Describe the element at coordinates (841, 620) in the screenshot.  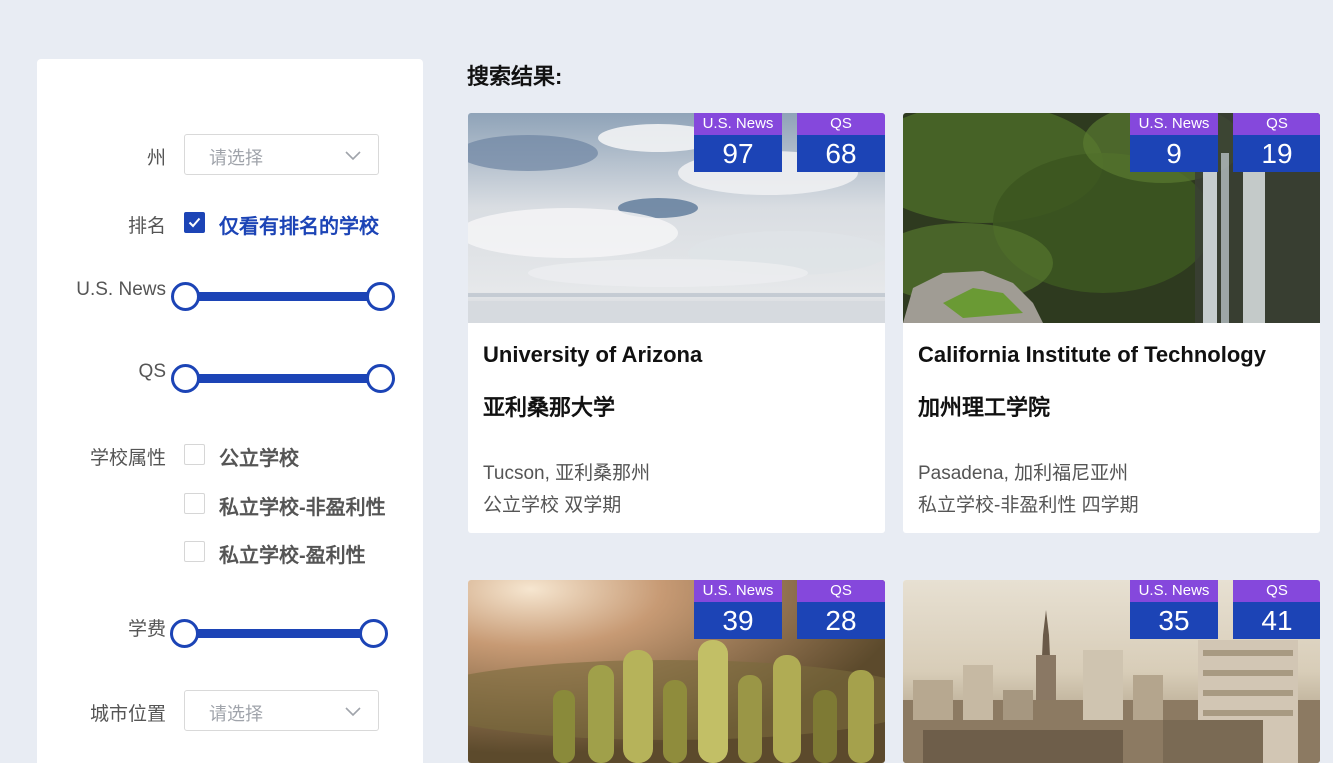
I see `qs-rank-value: 28` at that location.